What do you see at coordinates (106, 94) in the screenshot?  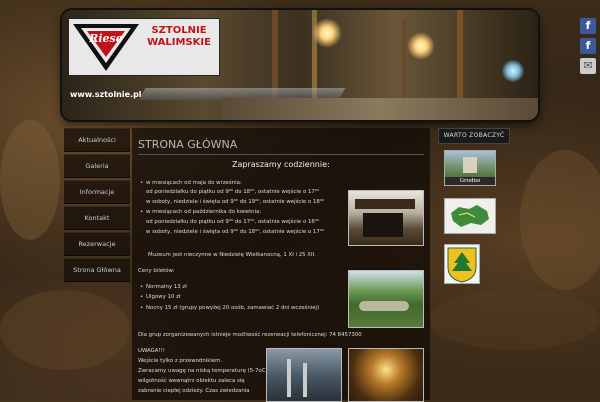 I see `site-url: www.sztolnie.pl` at bounding box center [106, 94].